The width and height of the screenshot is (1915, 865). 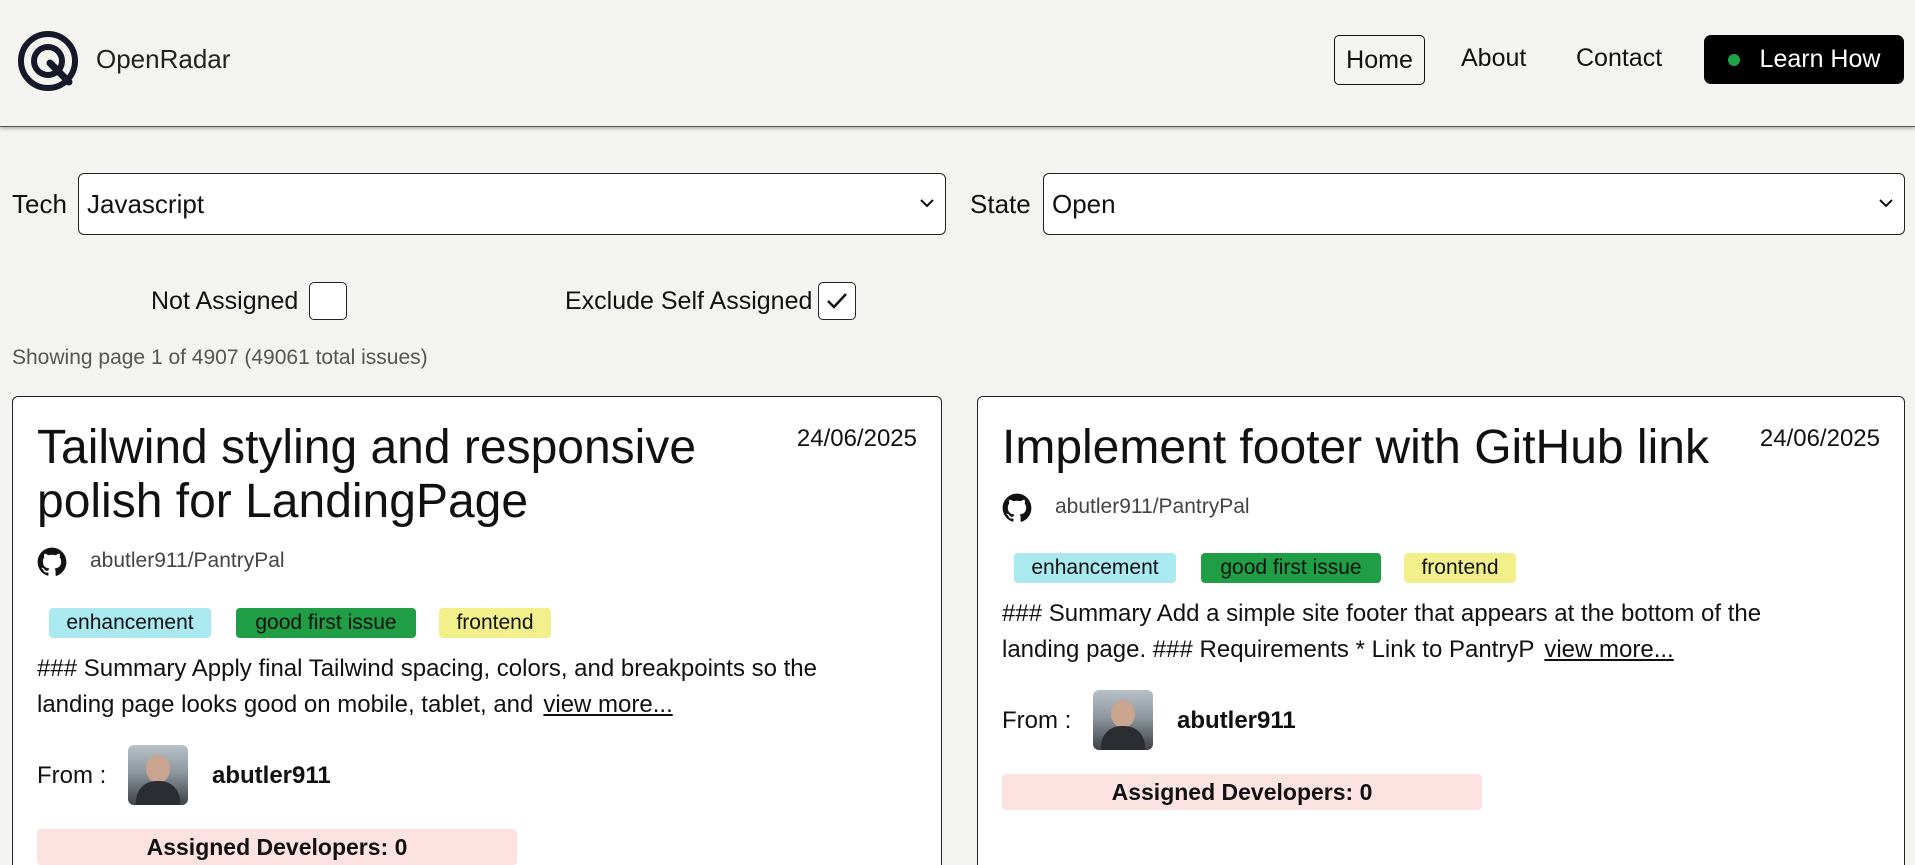 What do you see at coordinates (1619, 58) in the screenshot?
I see `nav-contact-link: Contact` at bounding box center [1619, 58].